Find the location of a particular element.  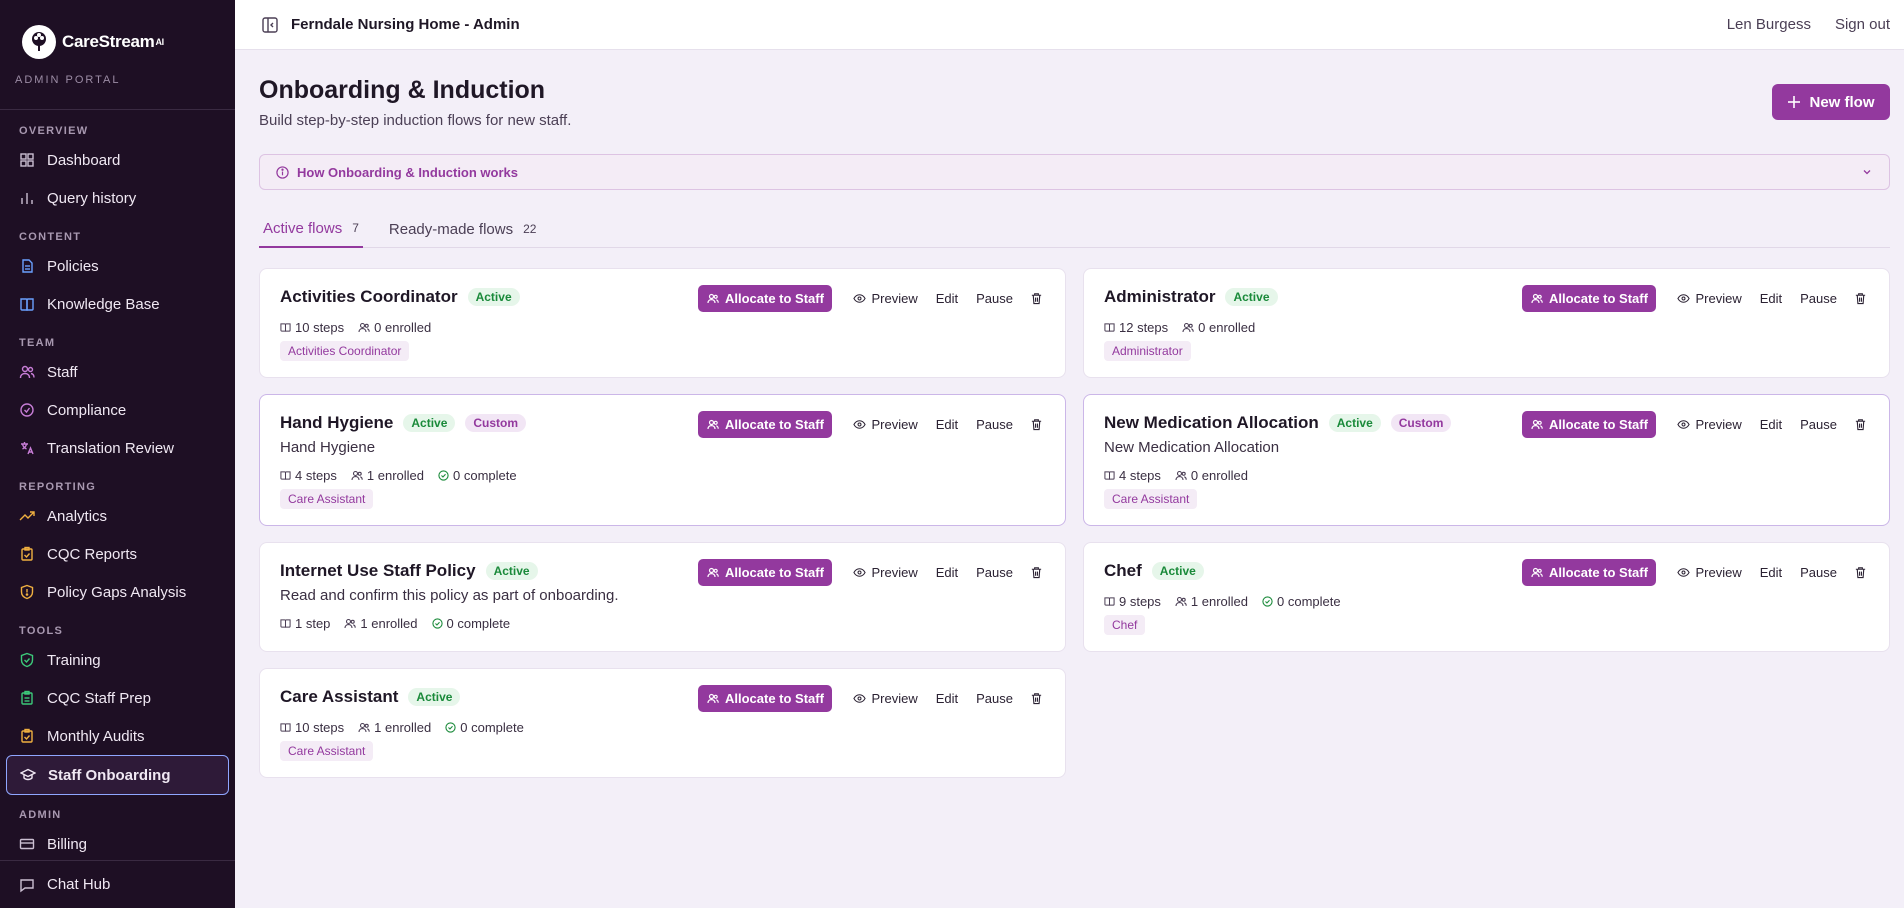

flow-meta: 10 steps 0 enrolled is located at coordinates (355, 327).